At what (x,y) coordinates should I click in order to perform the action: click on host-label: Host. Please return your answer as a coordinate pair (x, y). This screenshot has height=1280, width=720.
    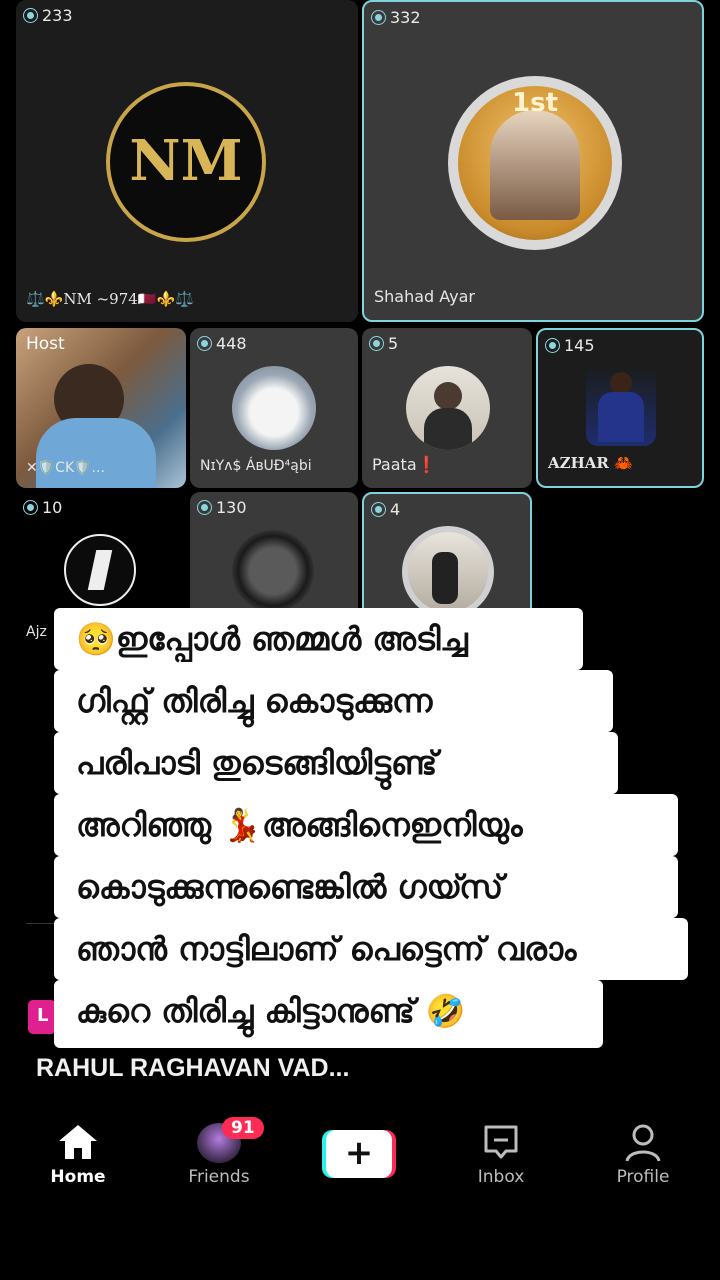
    Looking at the image, I should click on (45, 344).